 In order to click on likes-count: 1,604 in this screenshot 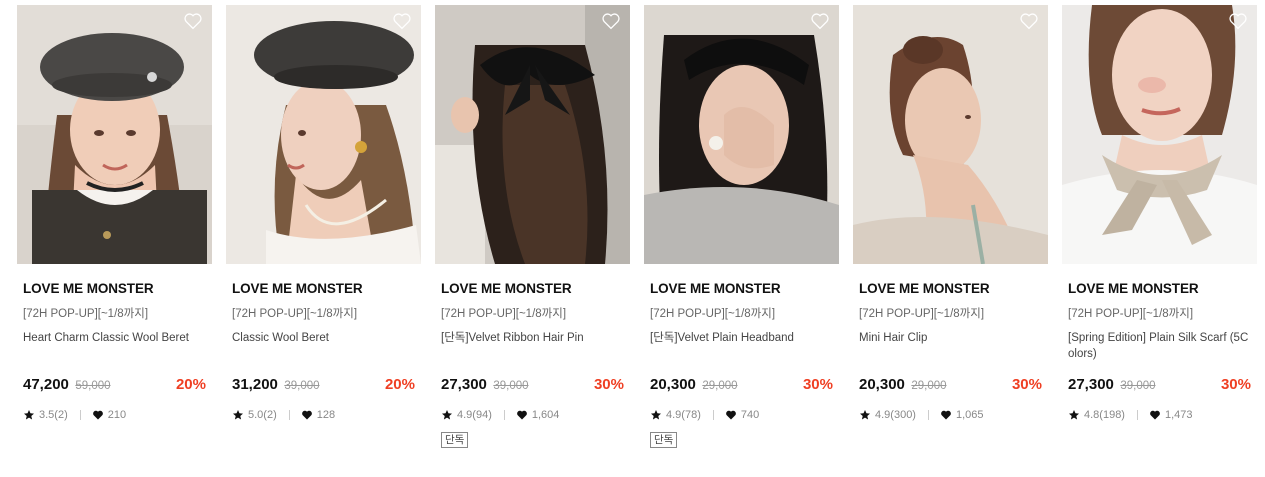, I will do `click(545, 415)`.